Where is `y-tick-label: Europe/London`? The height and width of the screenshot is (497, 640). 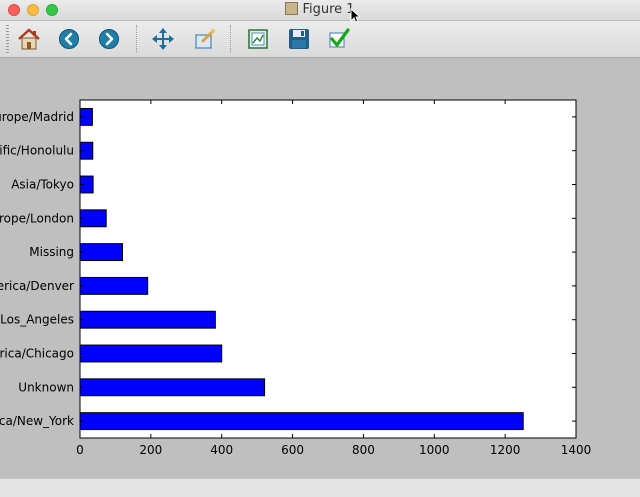 y-tick-label: Europe/London is located at coordinates (37, 218).